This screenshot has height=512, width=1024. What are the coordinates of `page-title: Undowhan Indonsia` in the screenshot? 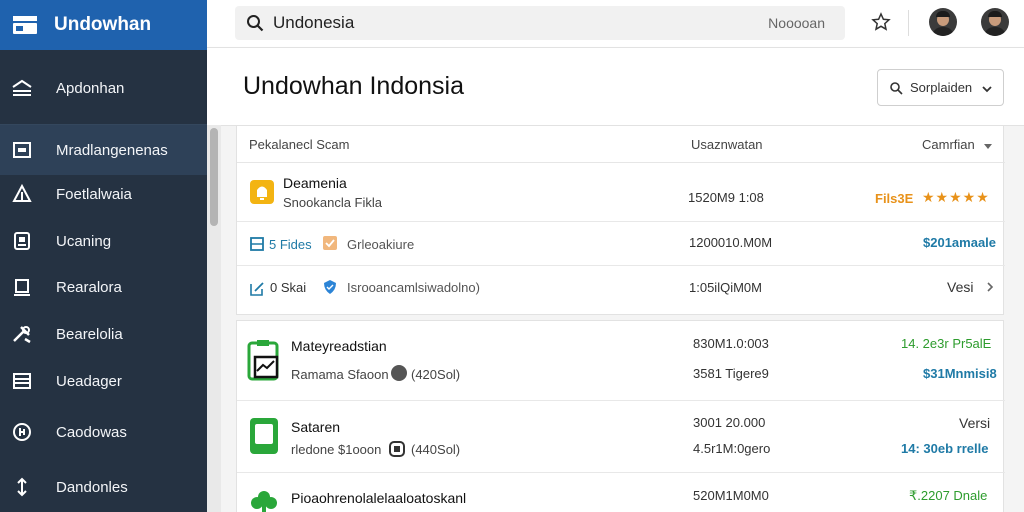 It's located at (353, 86).